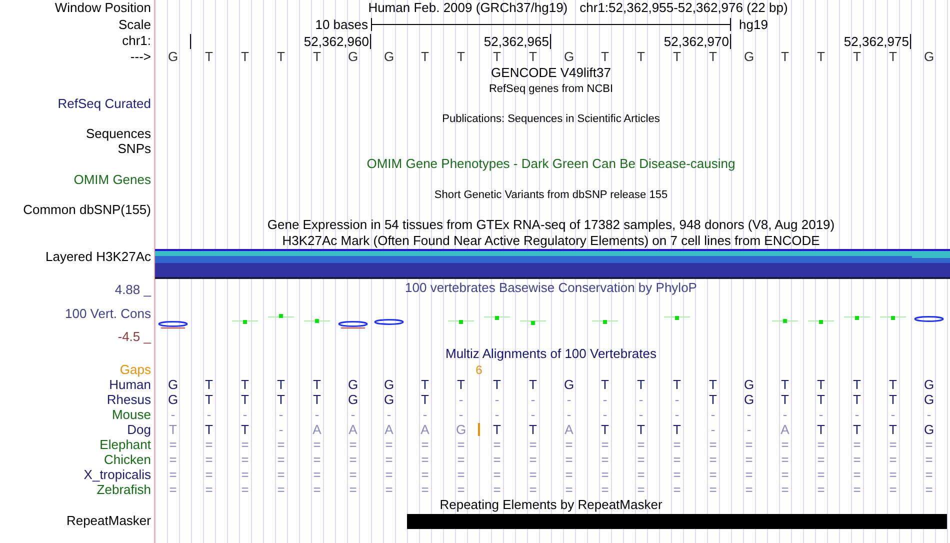 The image size is (950, 543). Describe the element at coordinates (130, 385) in the screenshot. I see `species-label: Human` at that location.